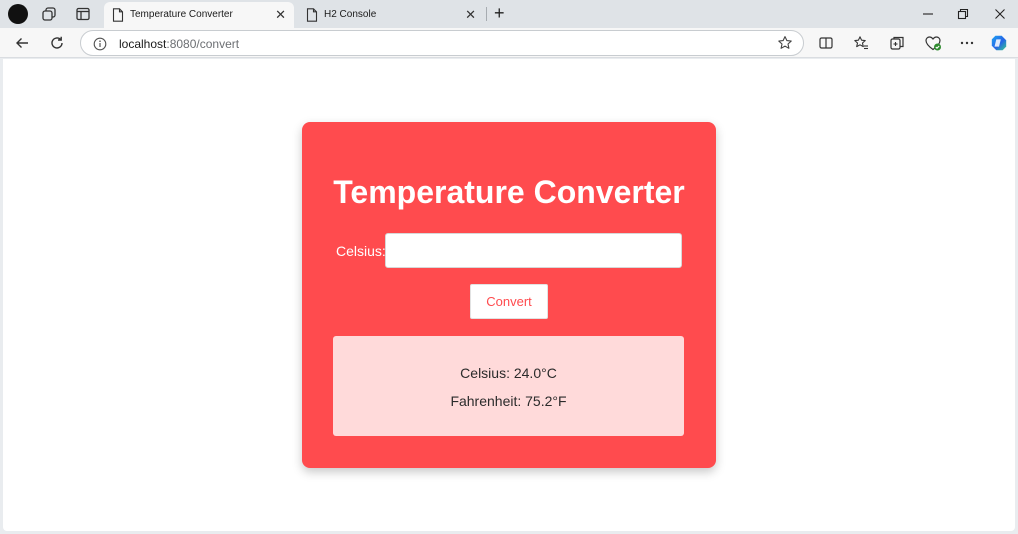 The width and height of the screenshot is (1018, 534). What do you see at coordinates (350, 14) in the screenshot?
I see `tab-title: H2 Console` at bounding box center [350, 14].